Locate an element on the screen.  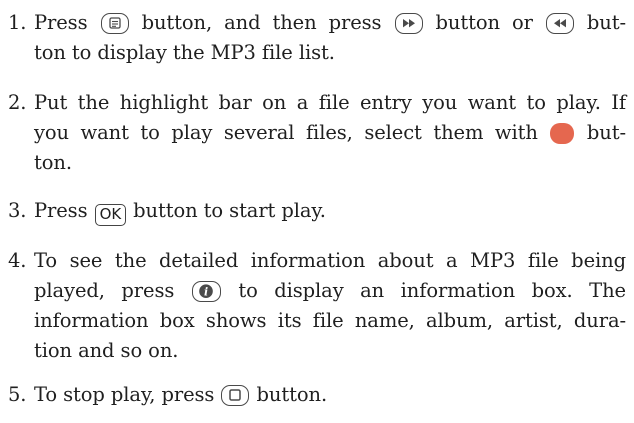
menu-button-icon is located at coordinates (114, 23).